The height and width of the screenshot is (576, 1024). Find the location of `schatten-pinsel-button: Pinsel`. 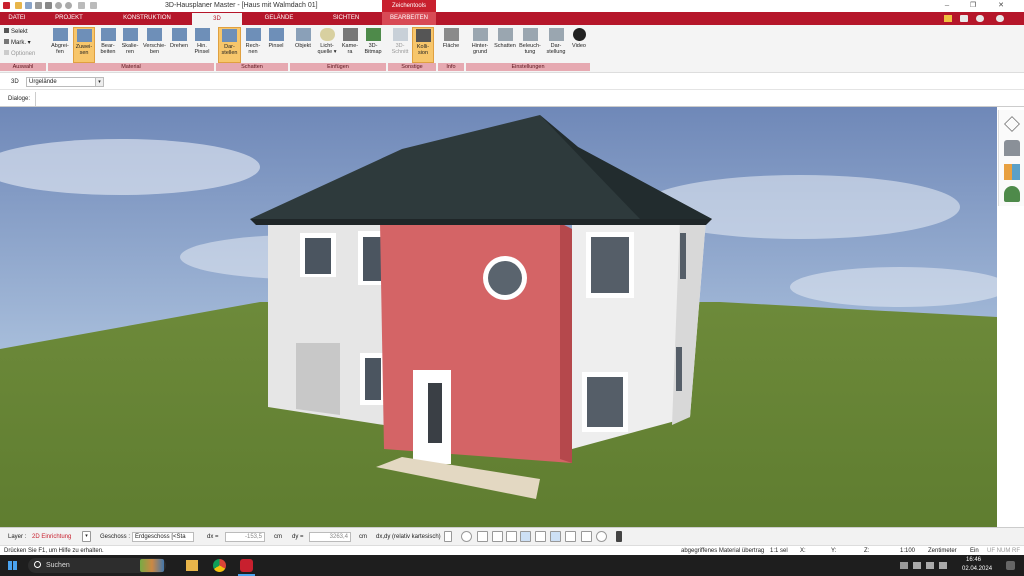

schatten-pinsel-button: Pinsel is located at coordinates (276, 45).